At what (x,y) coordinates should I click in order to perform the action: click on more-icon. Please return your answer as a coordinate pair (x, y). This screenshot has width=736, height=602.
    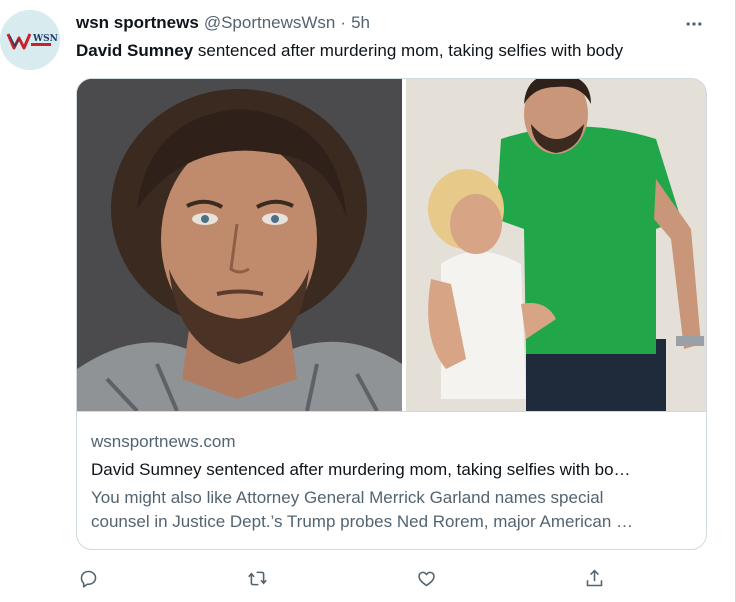
    Looking at the image, I should click on (694, 24).